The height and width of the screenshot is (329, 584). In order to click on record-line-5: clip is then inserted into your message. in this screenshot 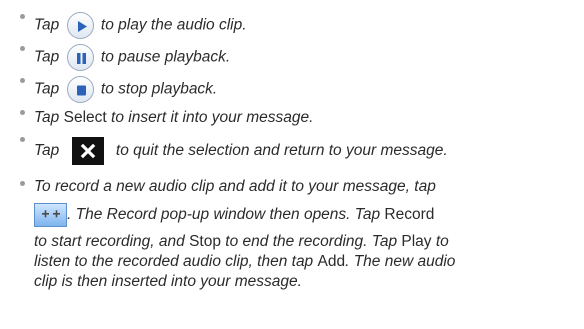, I will do `click(168, 281)`.